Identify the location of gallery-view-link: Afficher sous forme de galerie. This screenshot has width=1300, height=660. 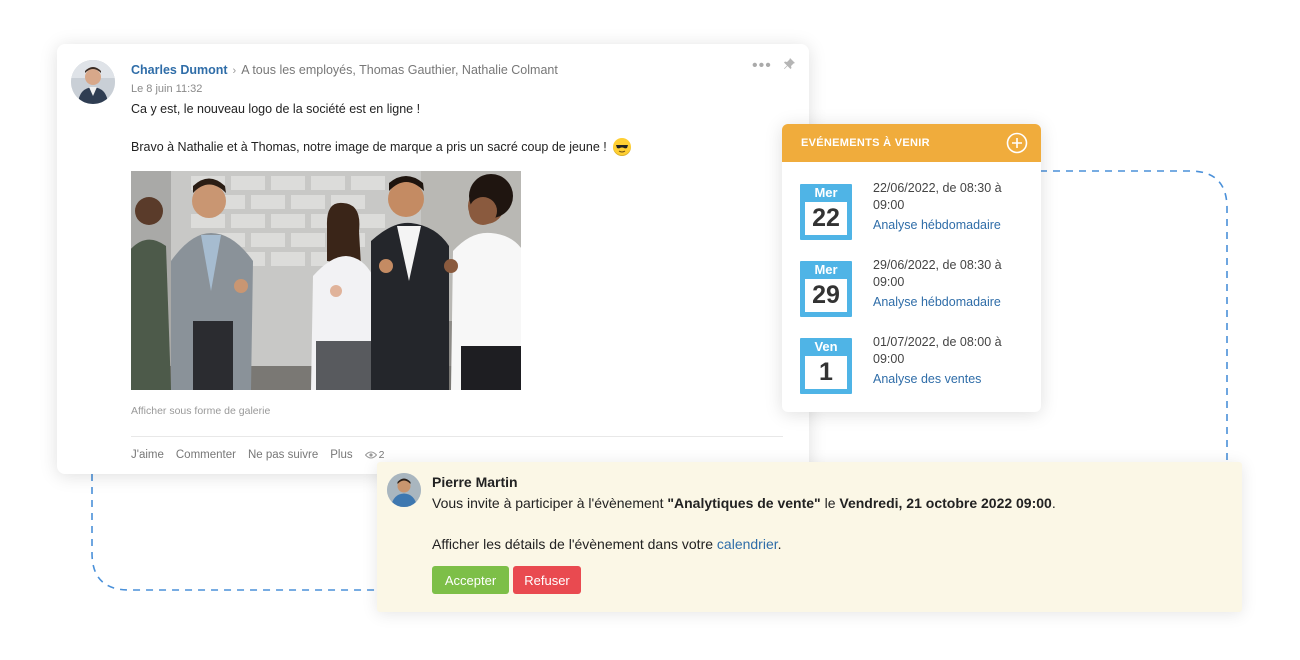
(200, 411).